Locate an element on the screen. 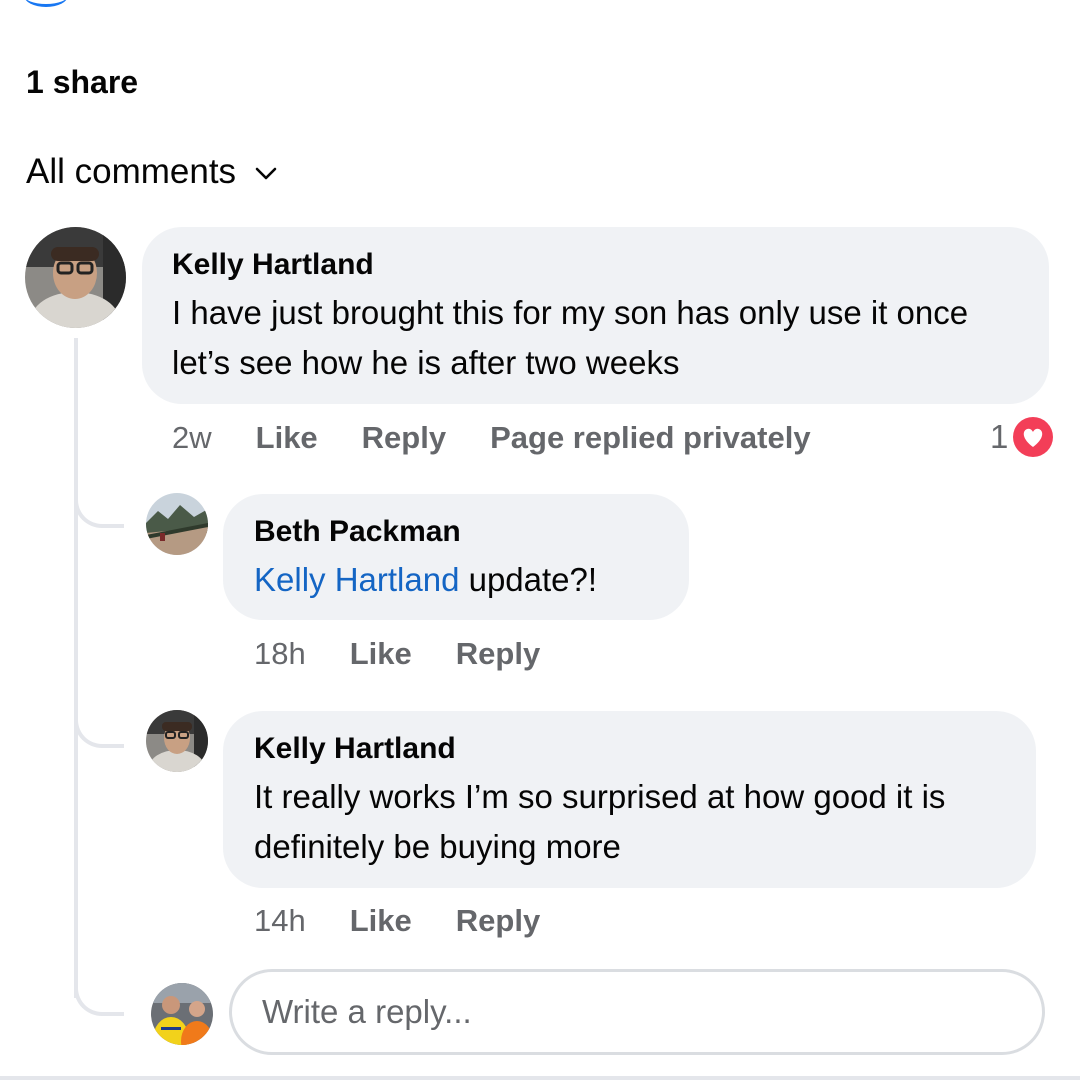 This screenshot has height=1080, width=1080. comment-actions: 18h Like Reply is located at coordinates (397, 654).